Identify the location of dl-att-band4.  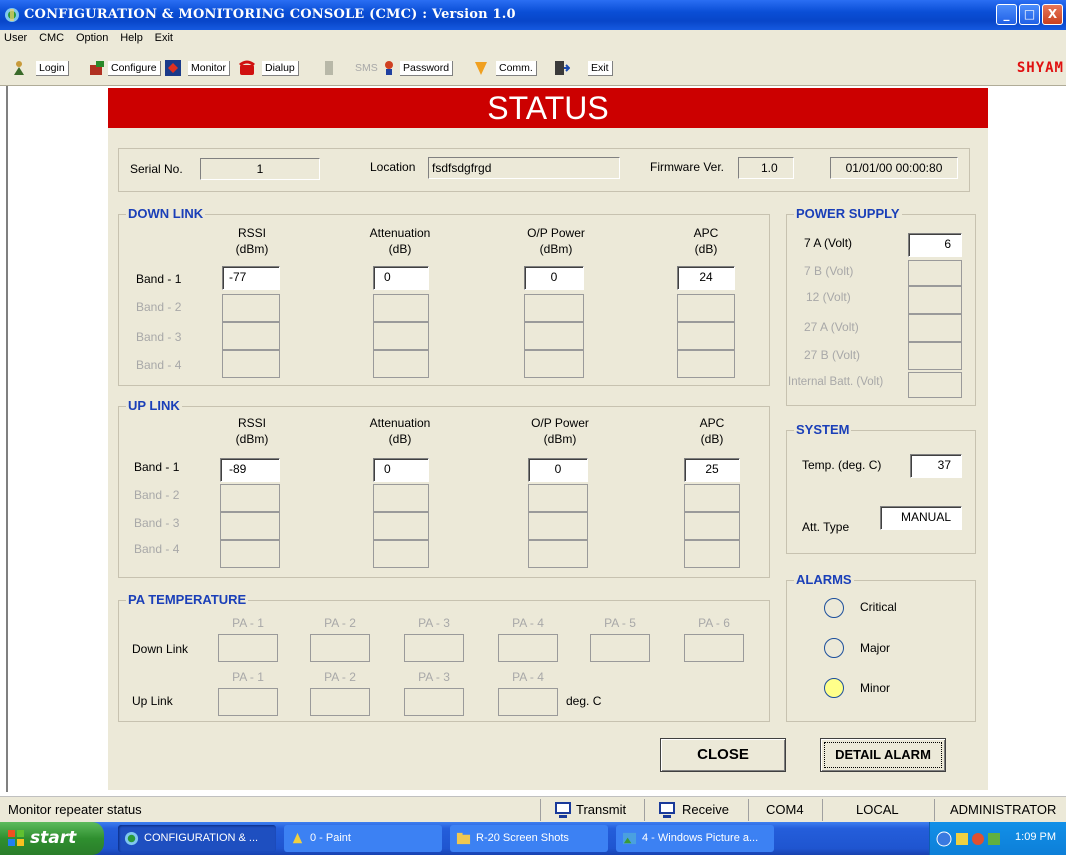
(401, 364).